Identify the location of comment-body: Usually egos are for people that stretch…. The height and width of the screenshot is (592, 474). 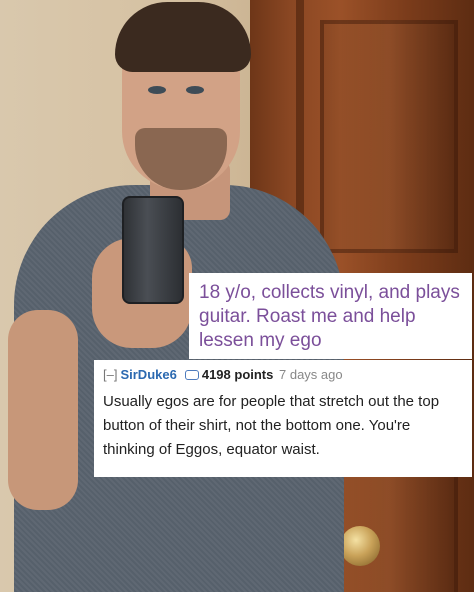
(271, 425).